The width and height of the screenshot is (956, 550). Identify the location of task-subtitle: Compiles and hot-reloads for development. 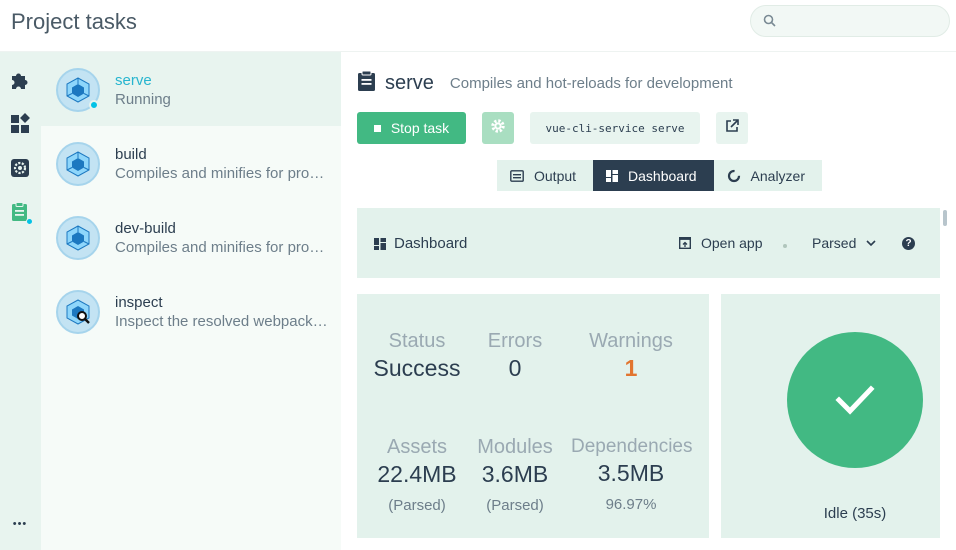
(591, 83).